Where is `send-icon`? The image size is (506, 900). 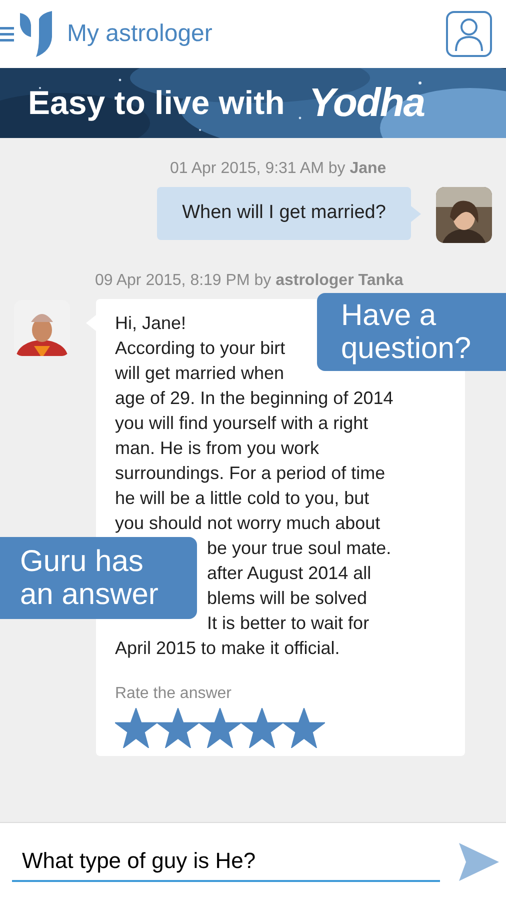 send-icon is located at coordinates (479, 861).